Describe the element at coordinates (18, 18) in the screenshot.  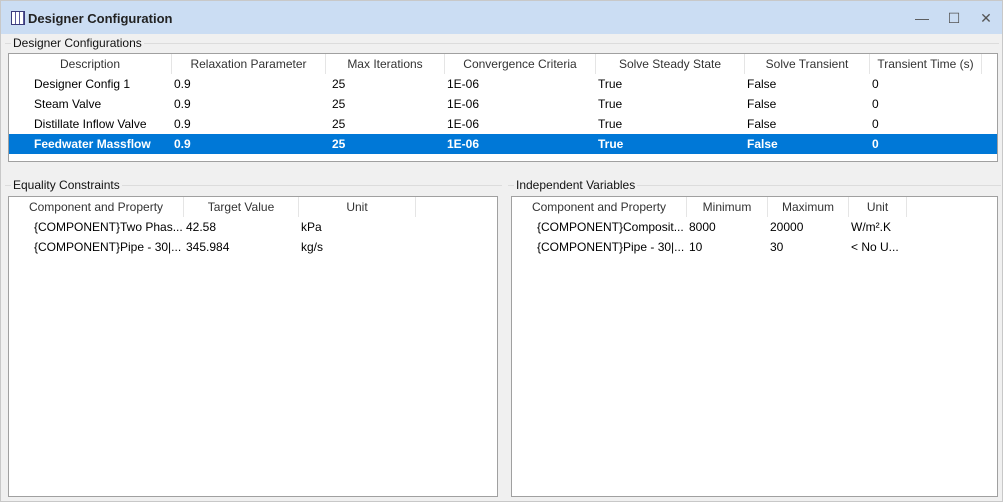
I see `calculator-grid-icon` at that location.